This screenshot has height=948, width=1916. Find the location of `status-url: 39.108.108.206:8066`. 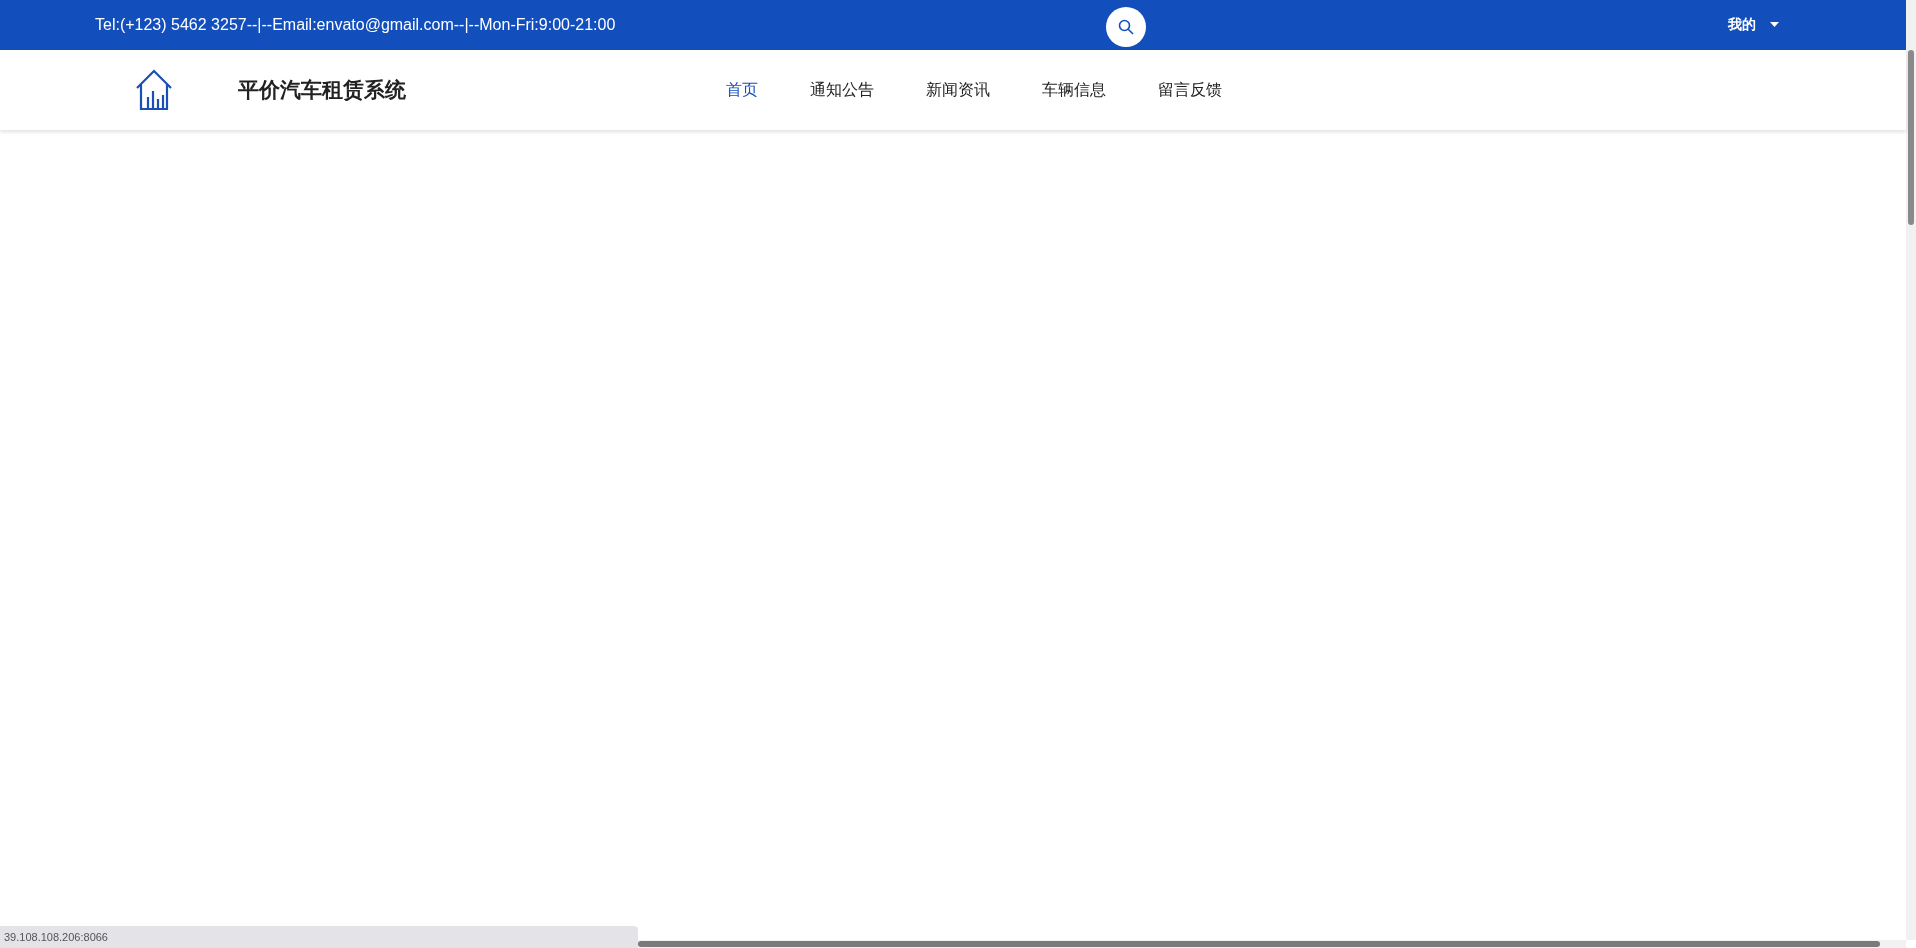

status-url: 39.108.108.206:8066 is located at coordinates (56, 937).